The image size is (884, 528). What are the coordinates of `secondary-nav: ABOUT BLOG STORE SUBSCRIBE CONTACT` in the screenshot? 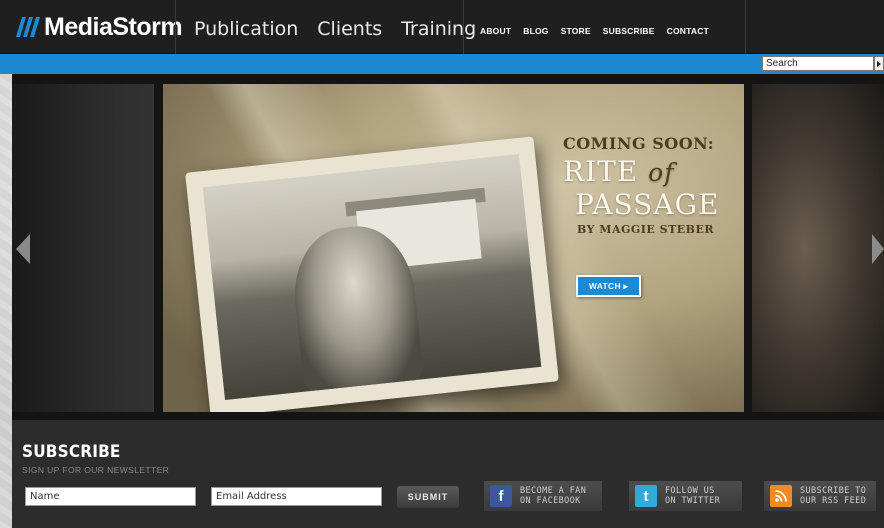 It's located at (600, 31).